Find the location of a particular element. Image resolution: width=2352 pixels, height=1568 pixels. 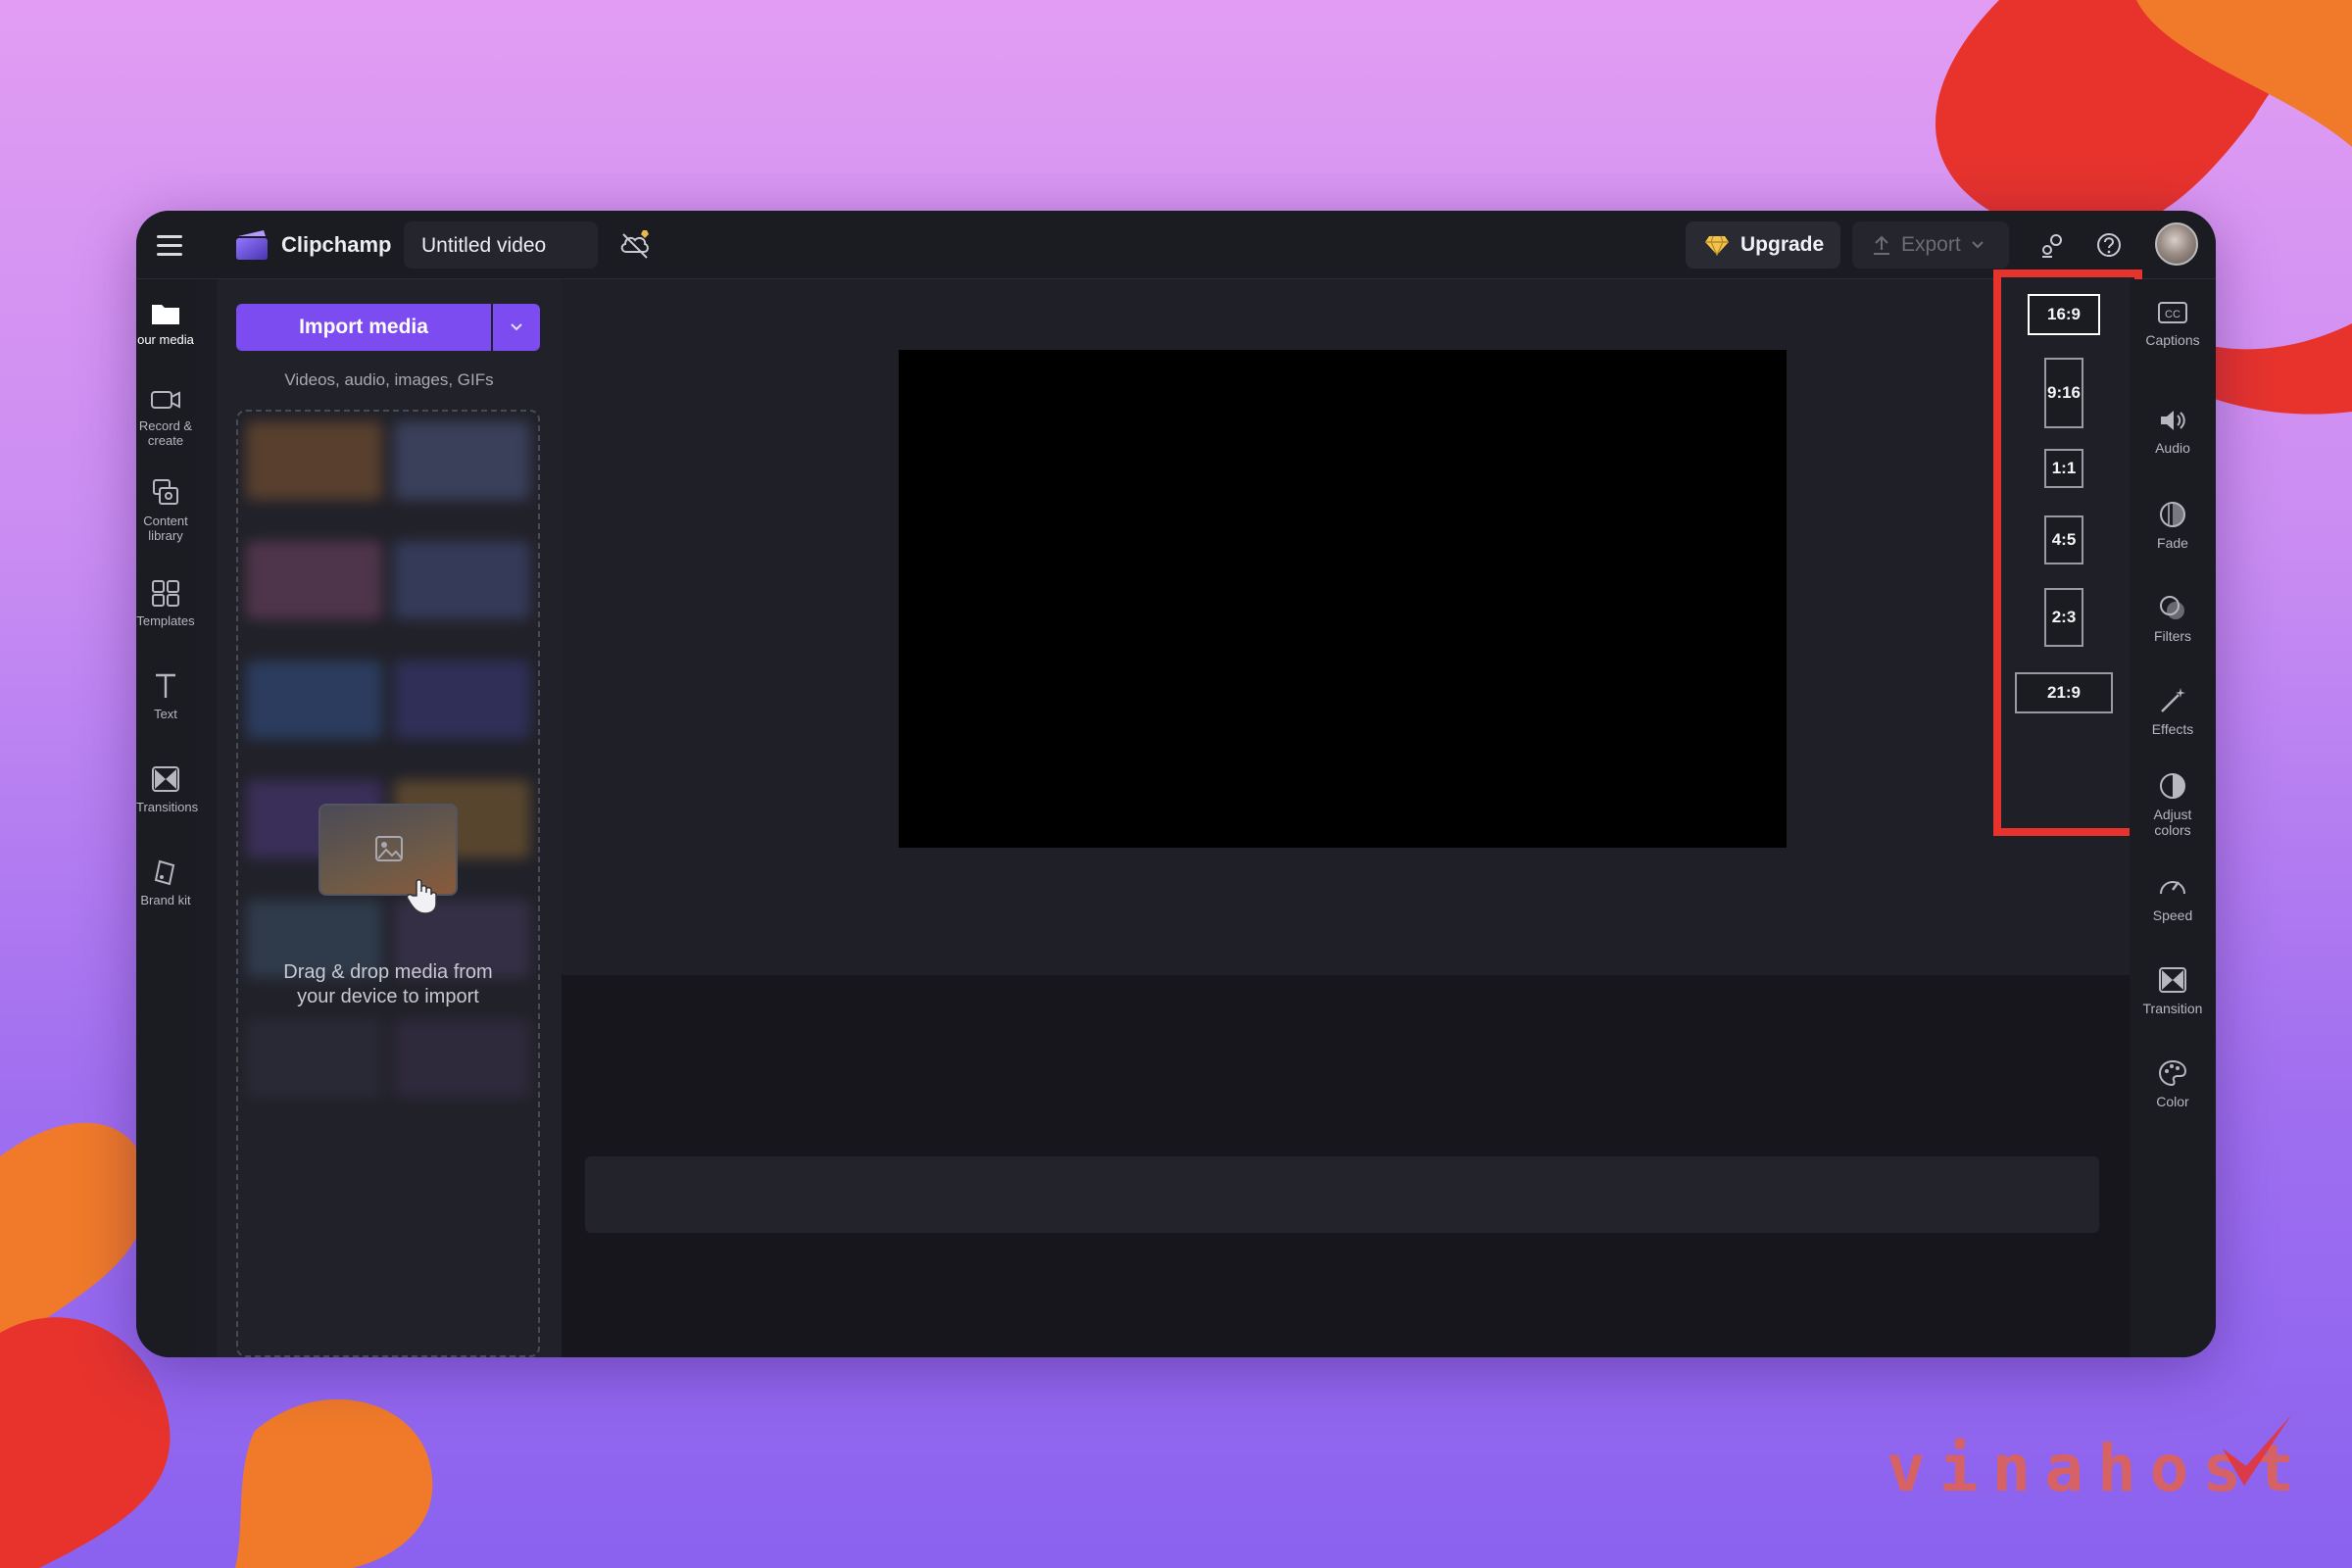

ratio-4-5-button: 4:5 is located at coordinates (2063, 539).